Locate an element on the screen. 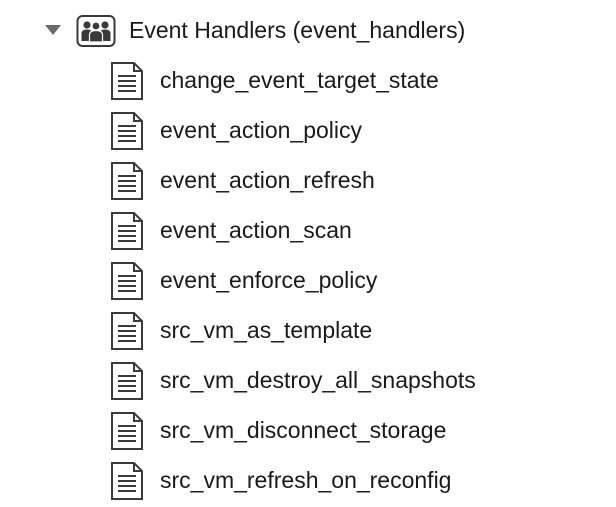 This screenshot has height=507, width=616. tree-node-event-handlers: Event Handlers (event_handlers) is located at coordinates (308, 30).